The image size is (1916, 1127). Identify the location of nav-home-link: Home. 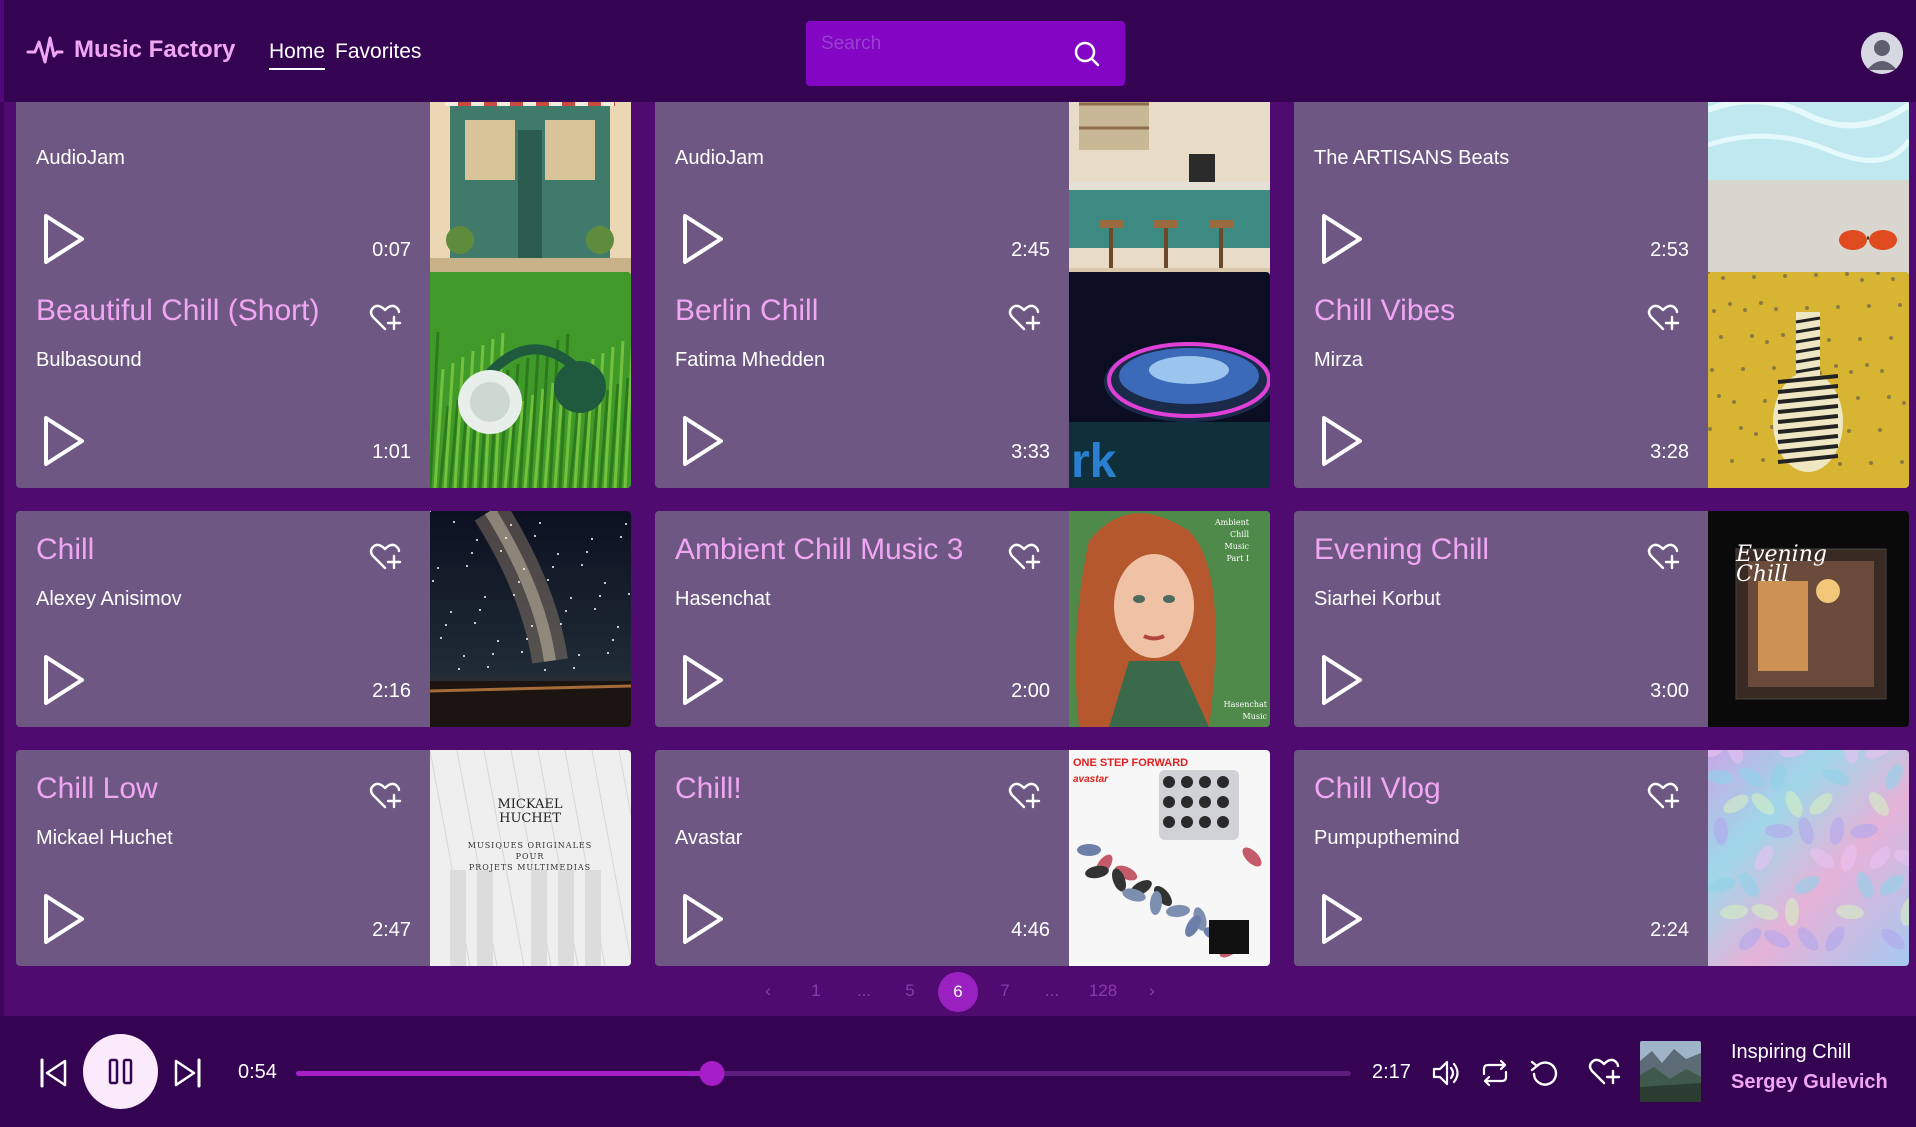
(297, 55).